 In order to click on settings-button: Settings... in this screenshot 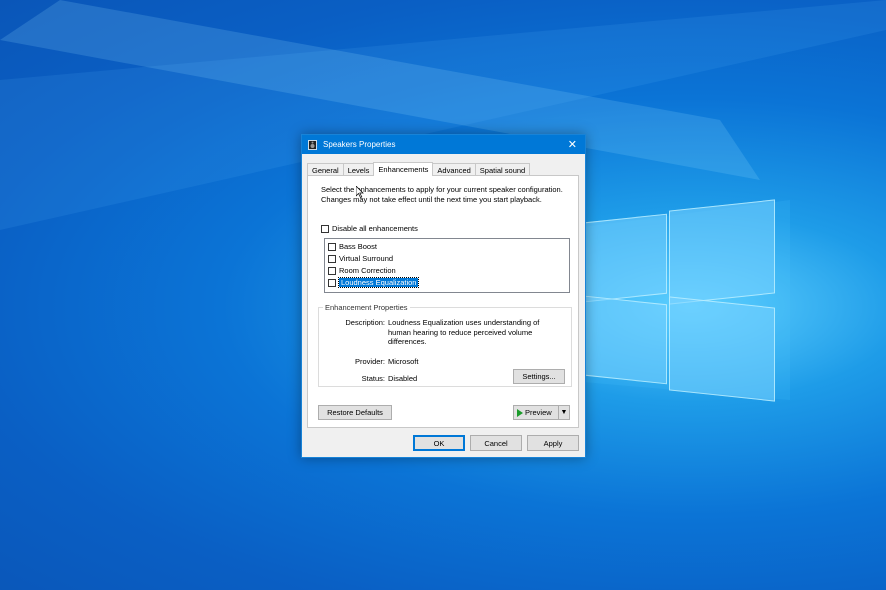, I will do `click(539, 376)`.